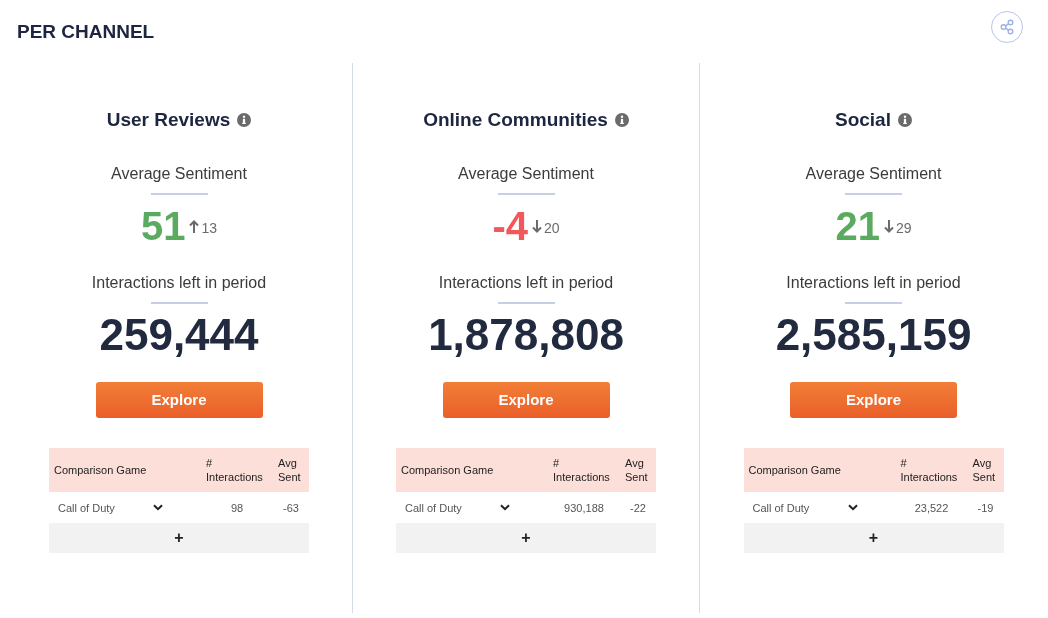  Describe the element at coordinates (515, 120) in the screenshot. I see `channel-title: Online Communities` at that location.